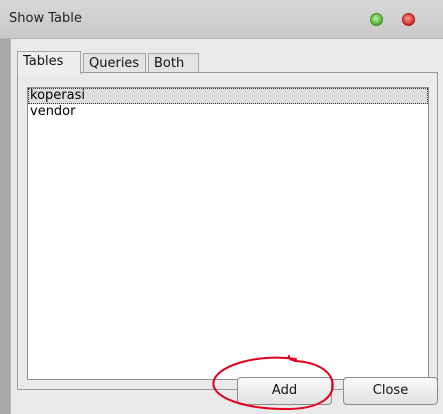  What do you see at coordinates (173, 63) in the screenshot?
I see `tab-both: Both` at bounding box center [173, 63].